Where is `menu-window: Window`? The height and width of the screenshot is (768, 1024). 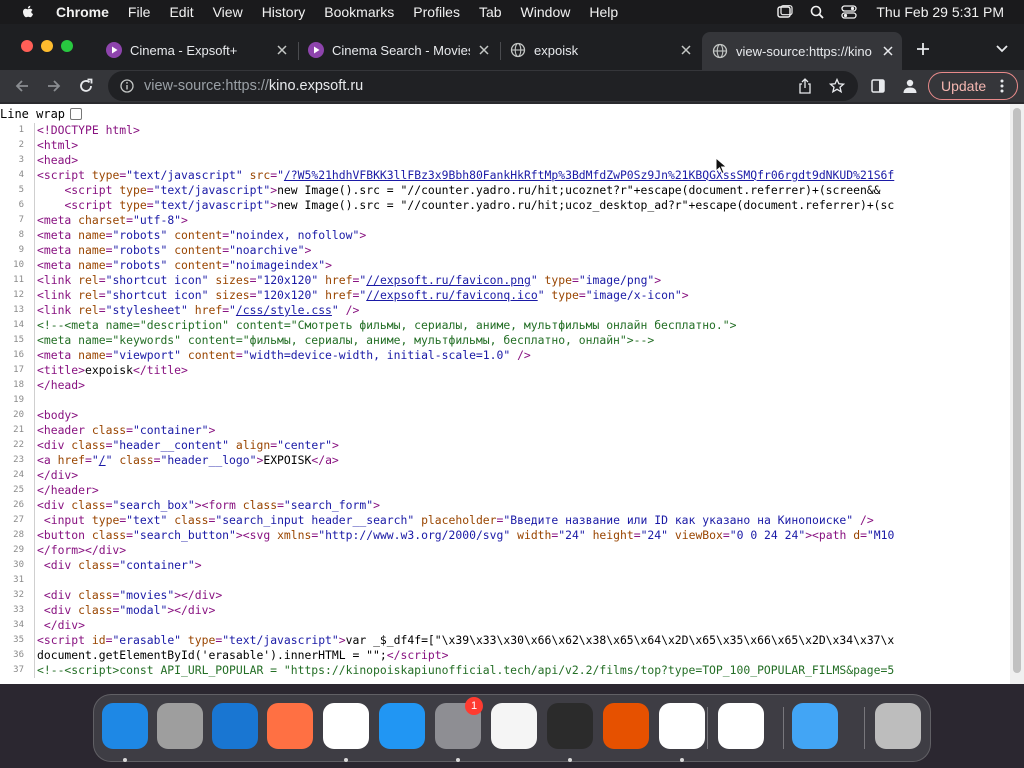 menu-window: Window is located at coordinates (546, 12).